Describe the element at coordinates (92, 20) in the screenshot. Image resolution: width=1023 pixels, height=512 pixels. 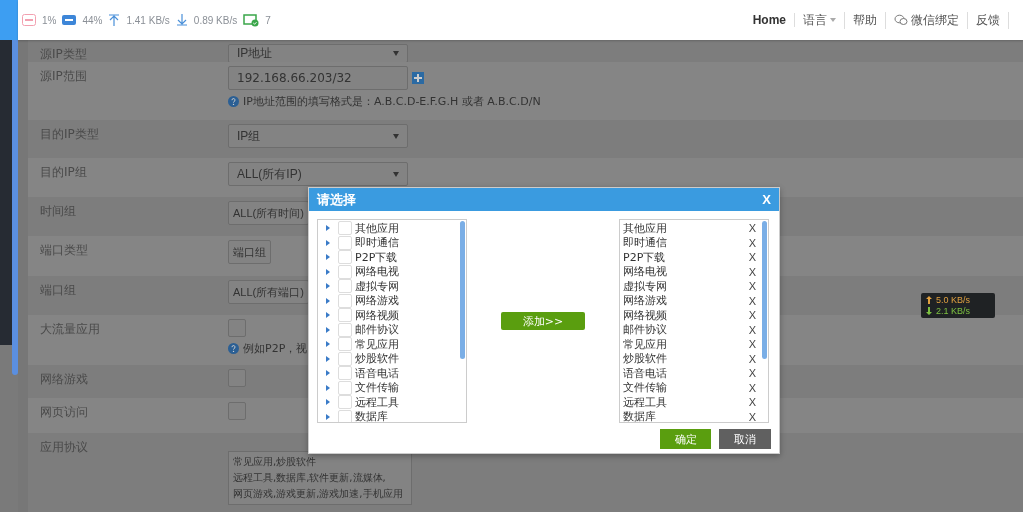
I see `stat-value: 44%` at that location.